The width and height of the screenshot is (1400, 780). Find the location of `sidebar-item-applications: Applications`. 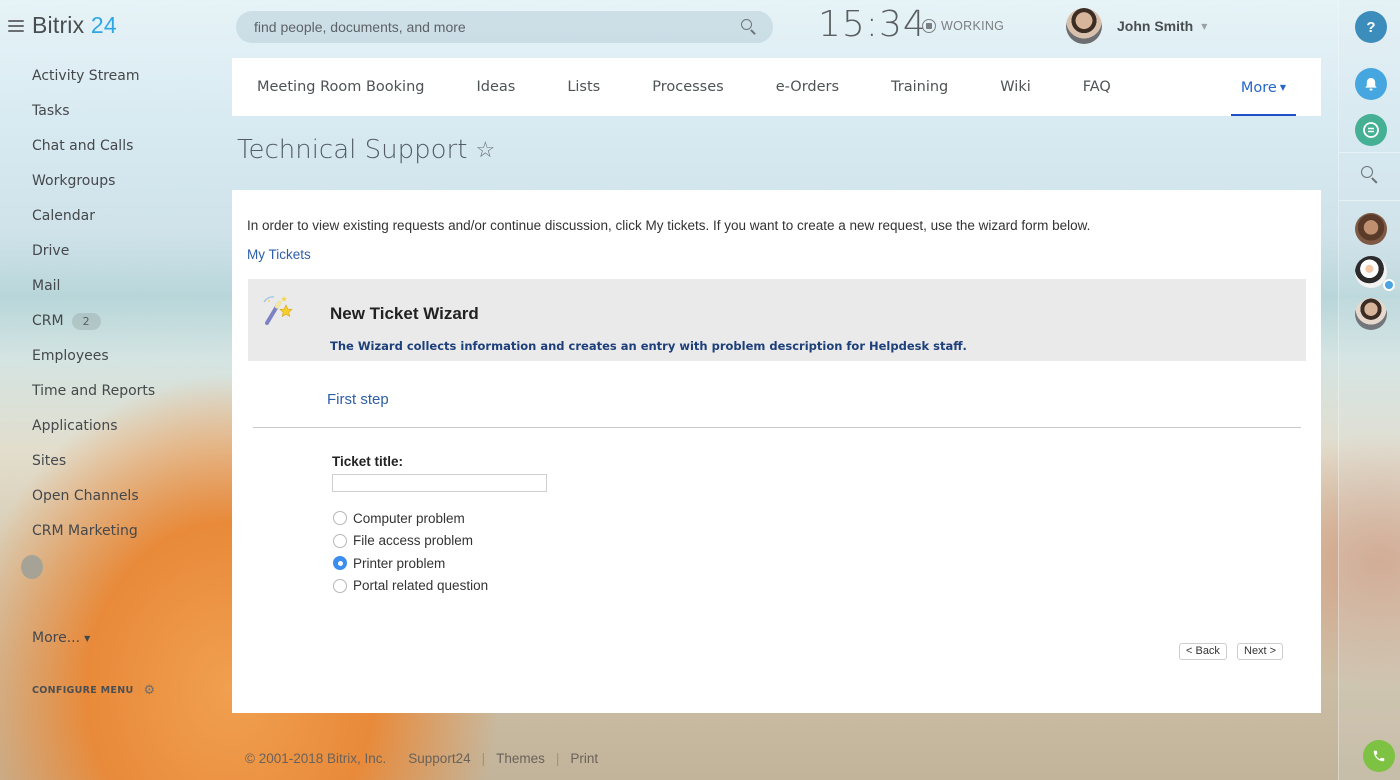

sidebar-item-applications: Applications is located at coordinates (93, 429).